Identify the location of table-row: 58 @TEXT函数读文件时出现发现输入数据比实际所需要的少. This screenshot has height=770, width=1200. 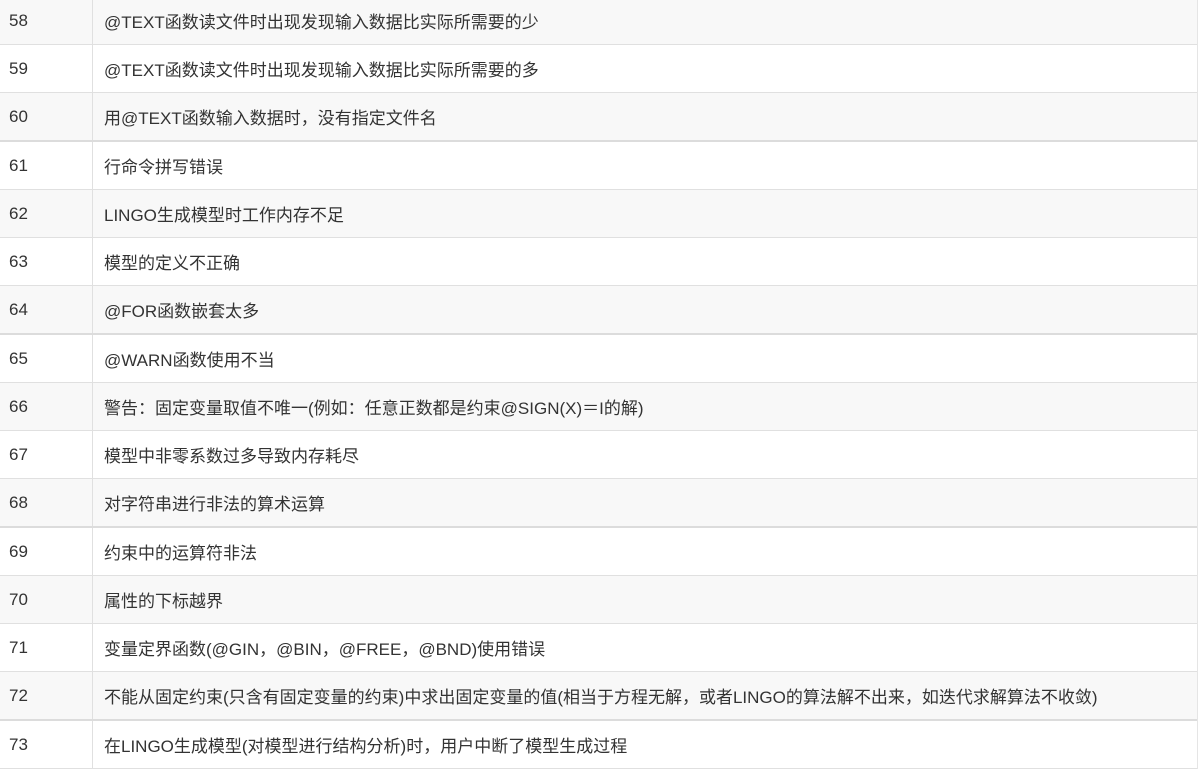
(598, 22).